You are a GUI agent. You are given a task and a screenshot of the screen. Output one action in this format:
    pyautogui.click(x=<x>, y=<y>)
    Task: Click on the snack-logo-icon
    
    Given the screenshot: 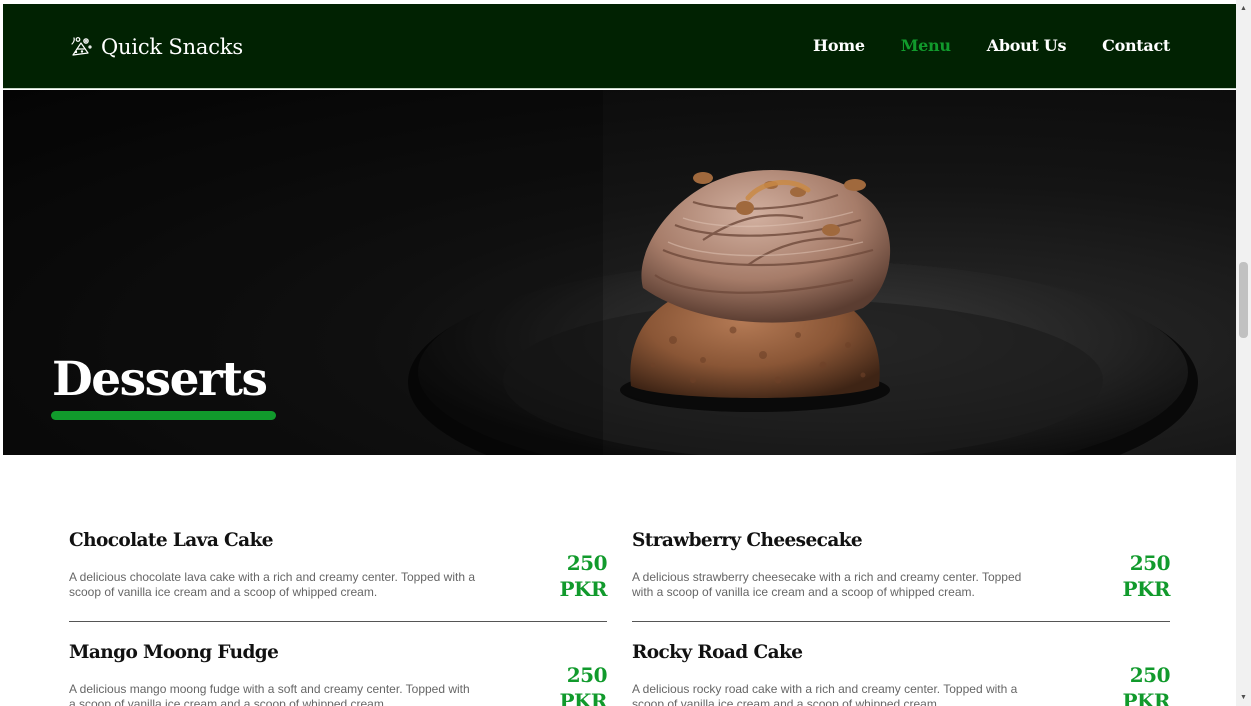 What is the action you would take?
    pyautogui.click(x=81, y=46)
    